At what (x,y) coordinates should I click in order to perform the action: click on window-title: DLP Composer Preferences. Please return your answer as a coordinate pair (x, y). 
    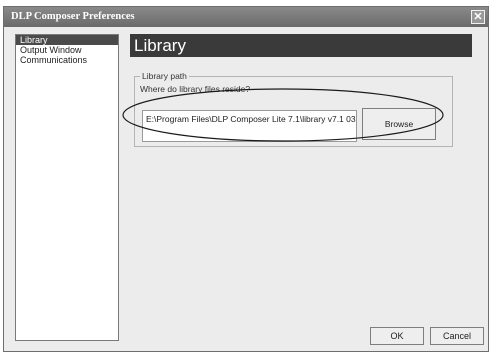
    Looking at the image, I should click on (73, 16).